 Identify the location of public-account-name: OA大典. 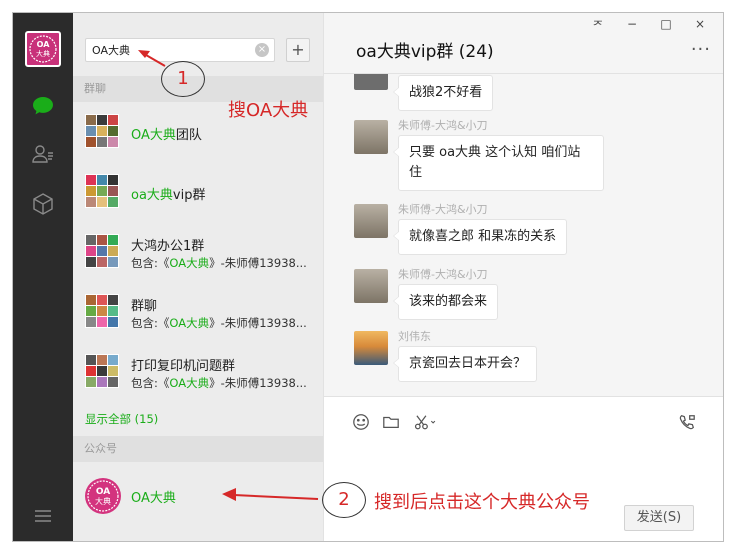
(153, 496).